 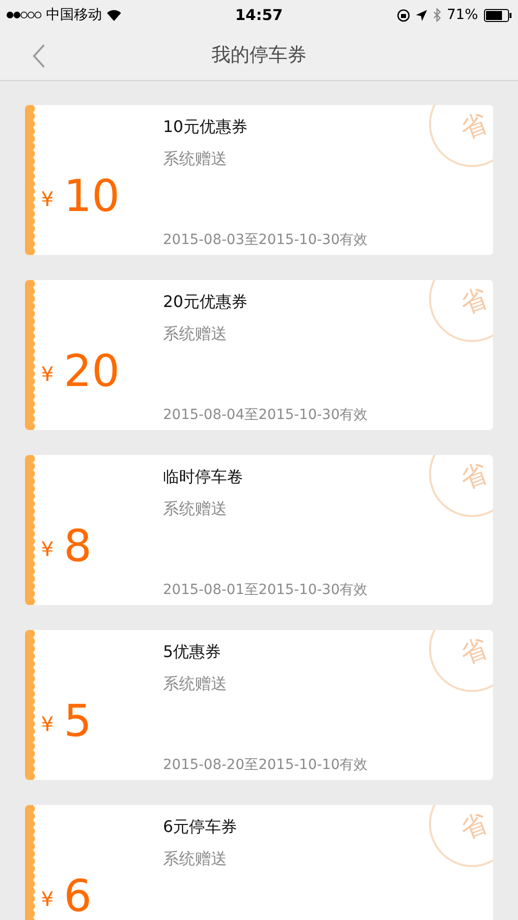 I want to click on battery-percent: 71%, so click(x=462, y=15).